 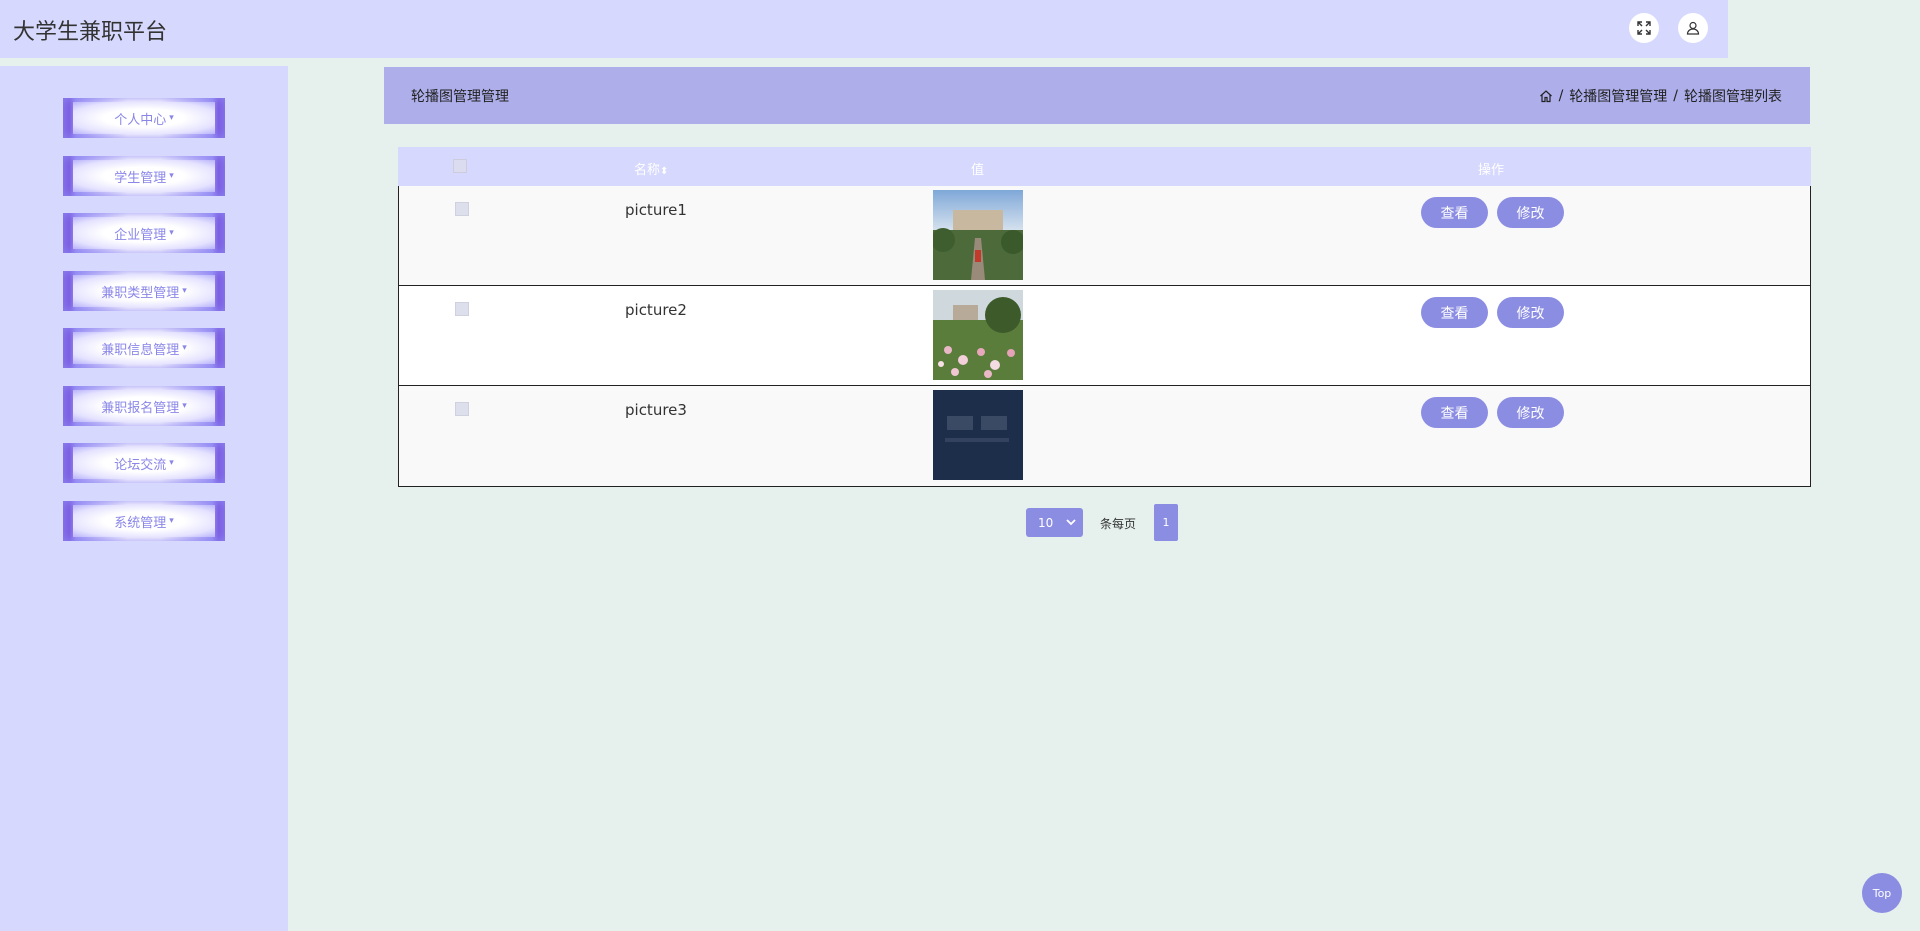 I want to click on sidebar-item-forum: 论坛交流 ▾, so click(x=144, y=463).